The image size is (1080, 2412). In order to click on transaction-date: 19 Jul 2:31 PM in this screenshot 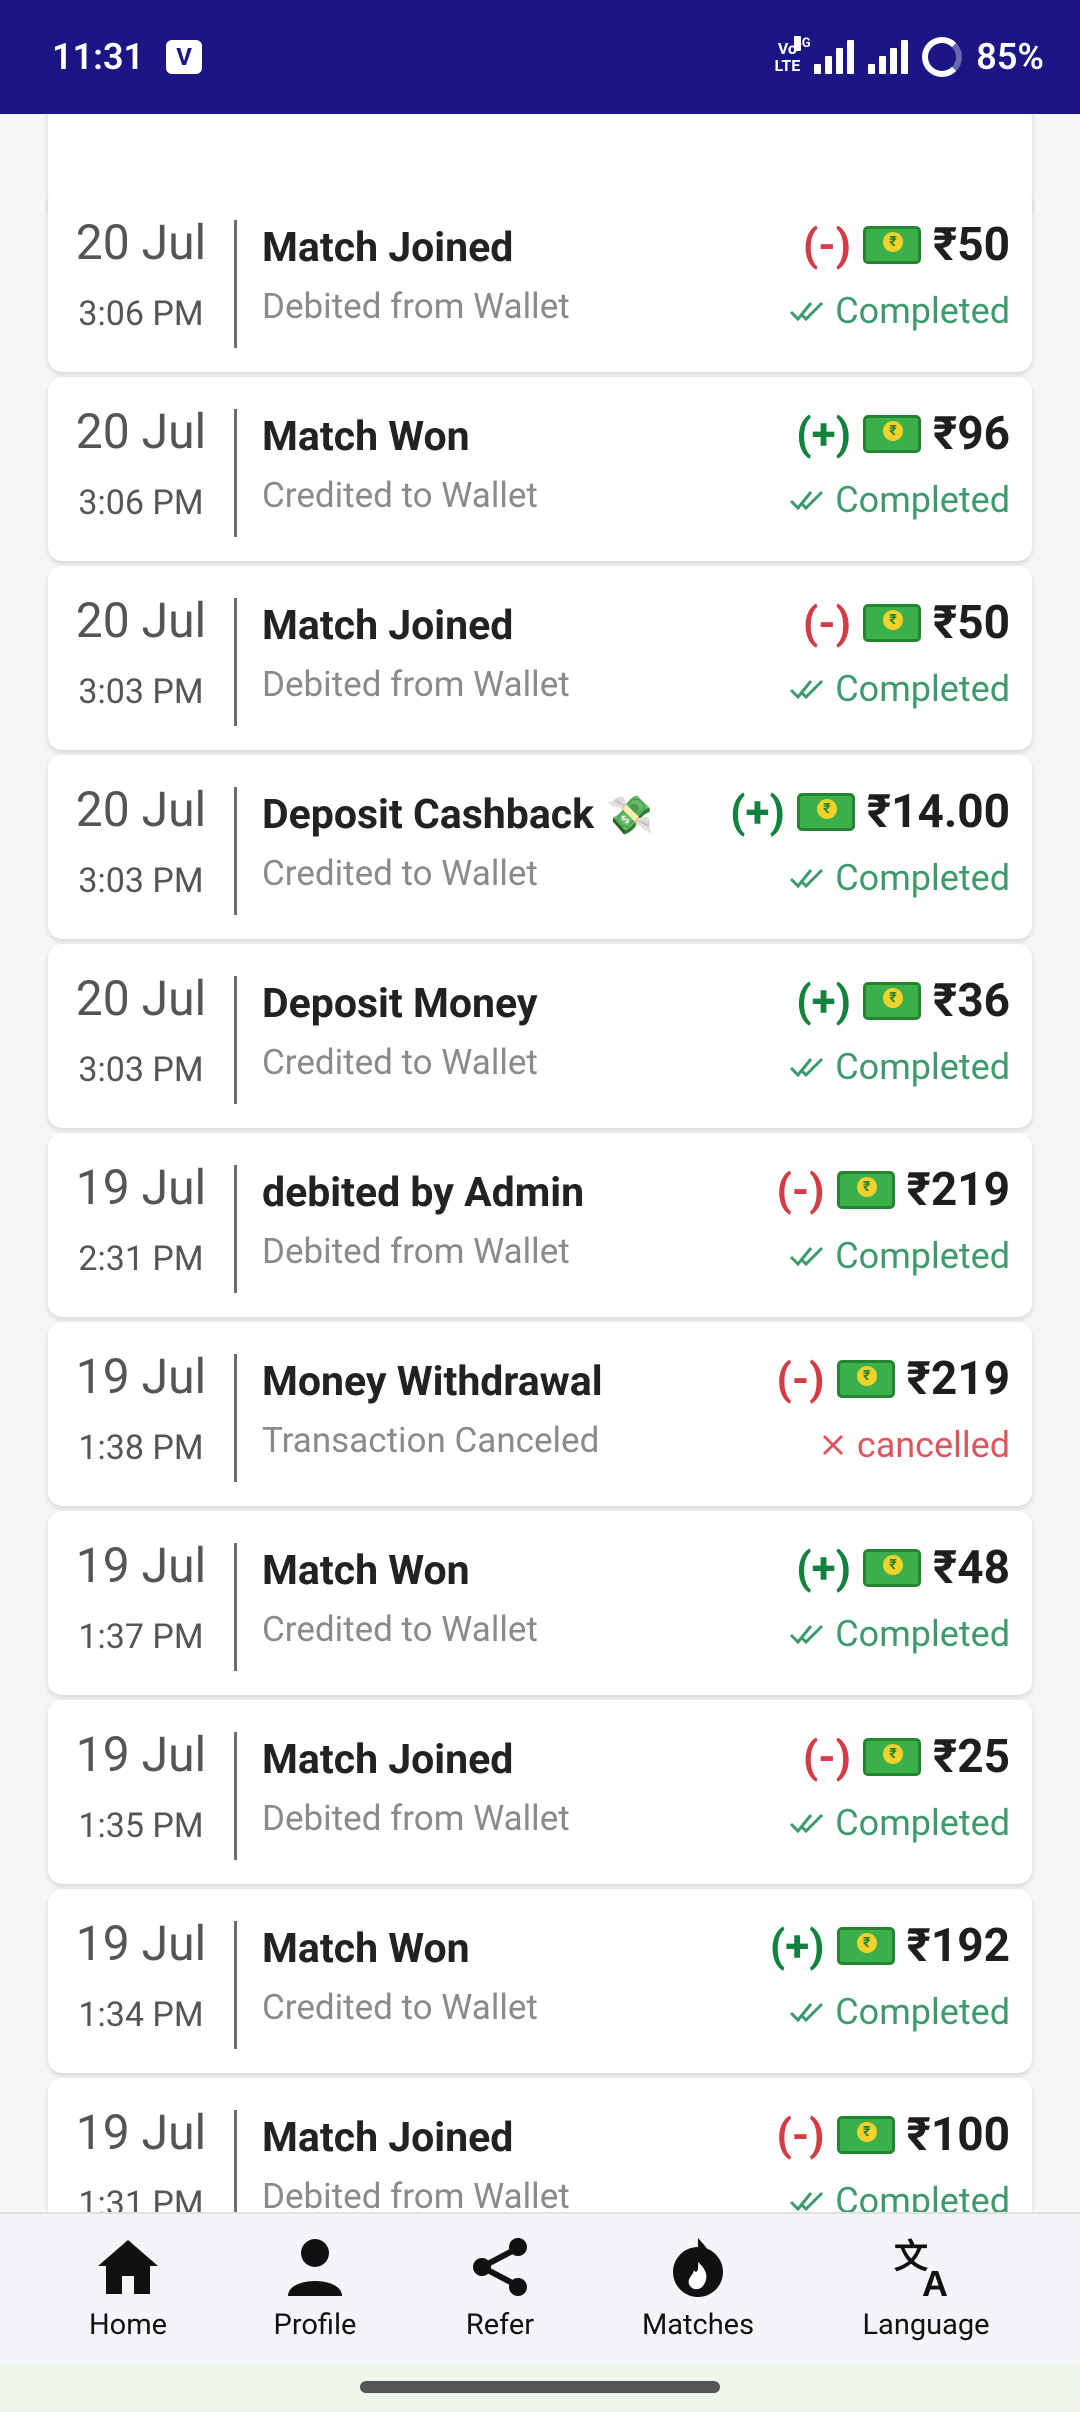, I will do `click(141, 1225)`.